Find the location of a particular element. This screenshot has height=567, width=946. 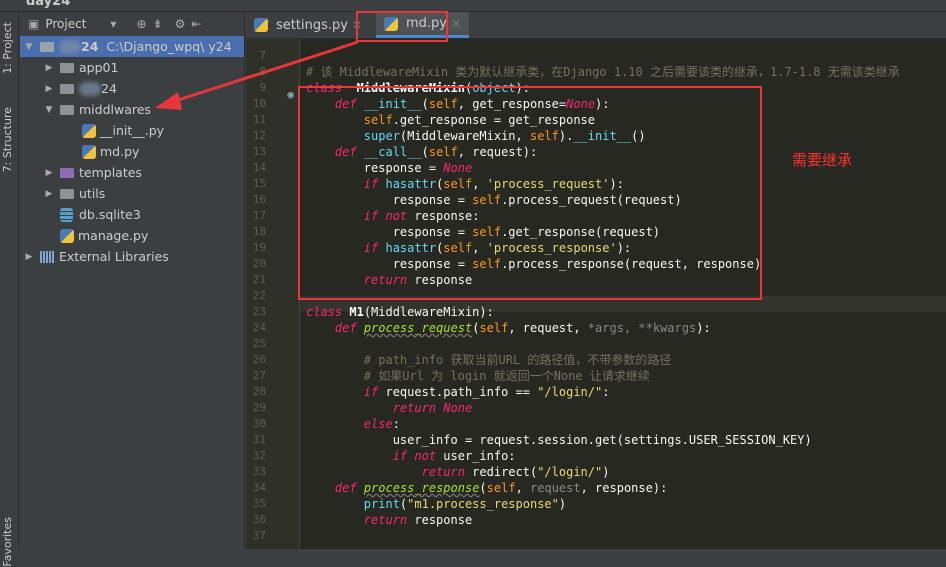

code-line: response = self.process_request(request) is located at coordinates (494, 200).